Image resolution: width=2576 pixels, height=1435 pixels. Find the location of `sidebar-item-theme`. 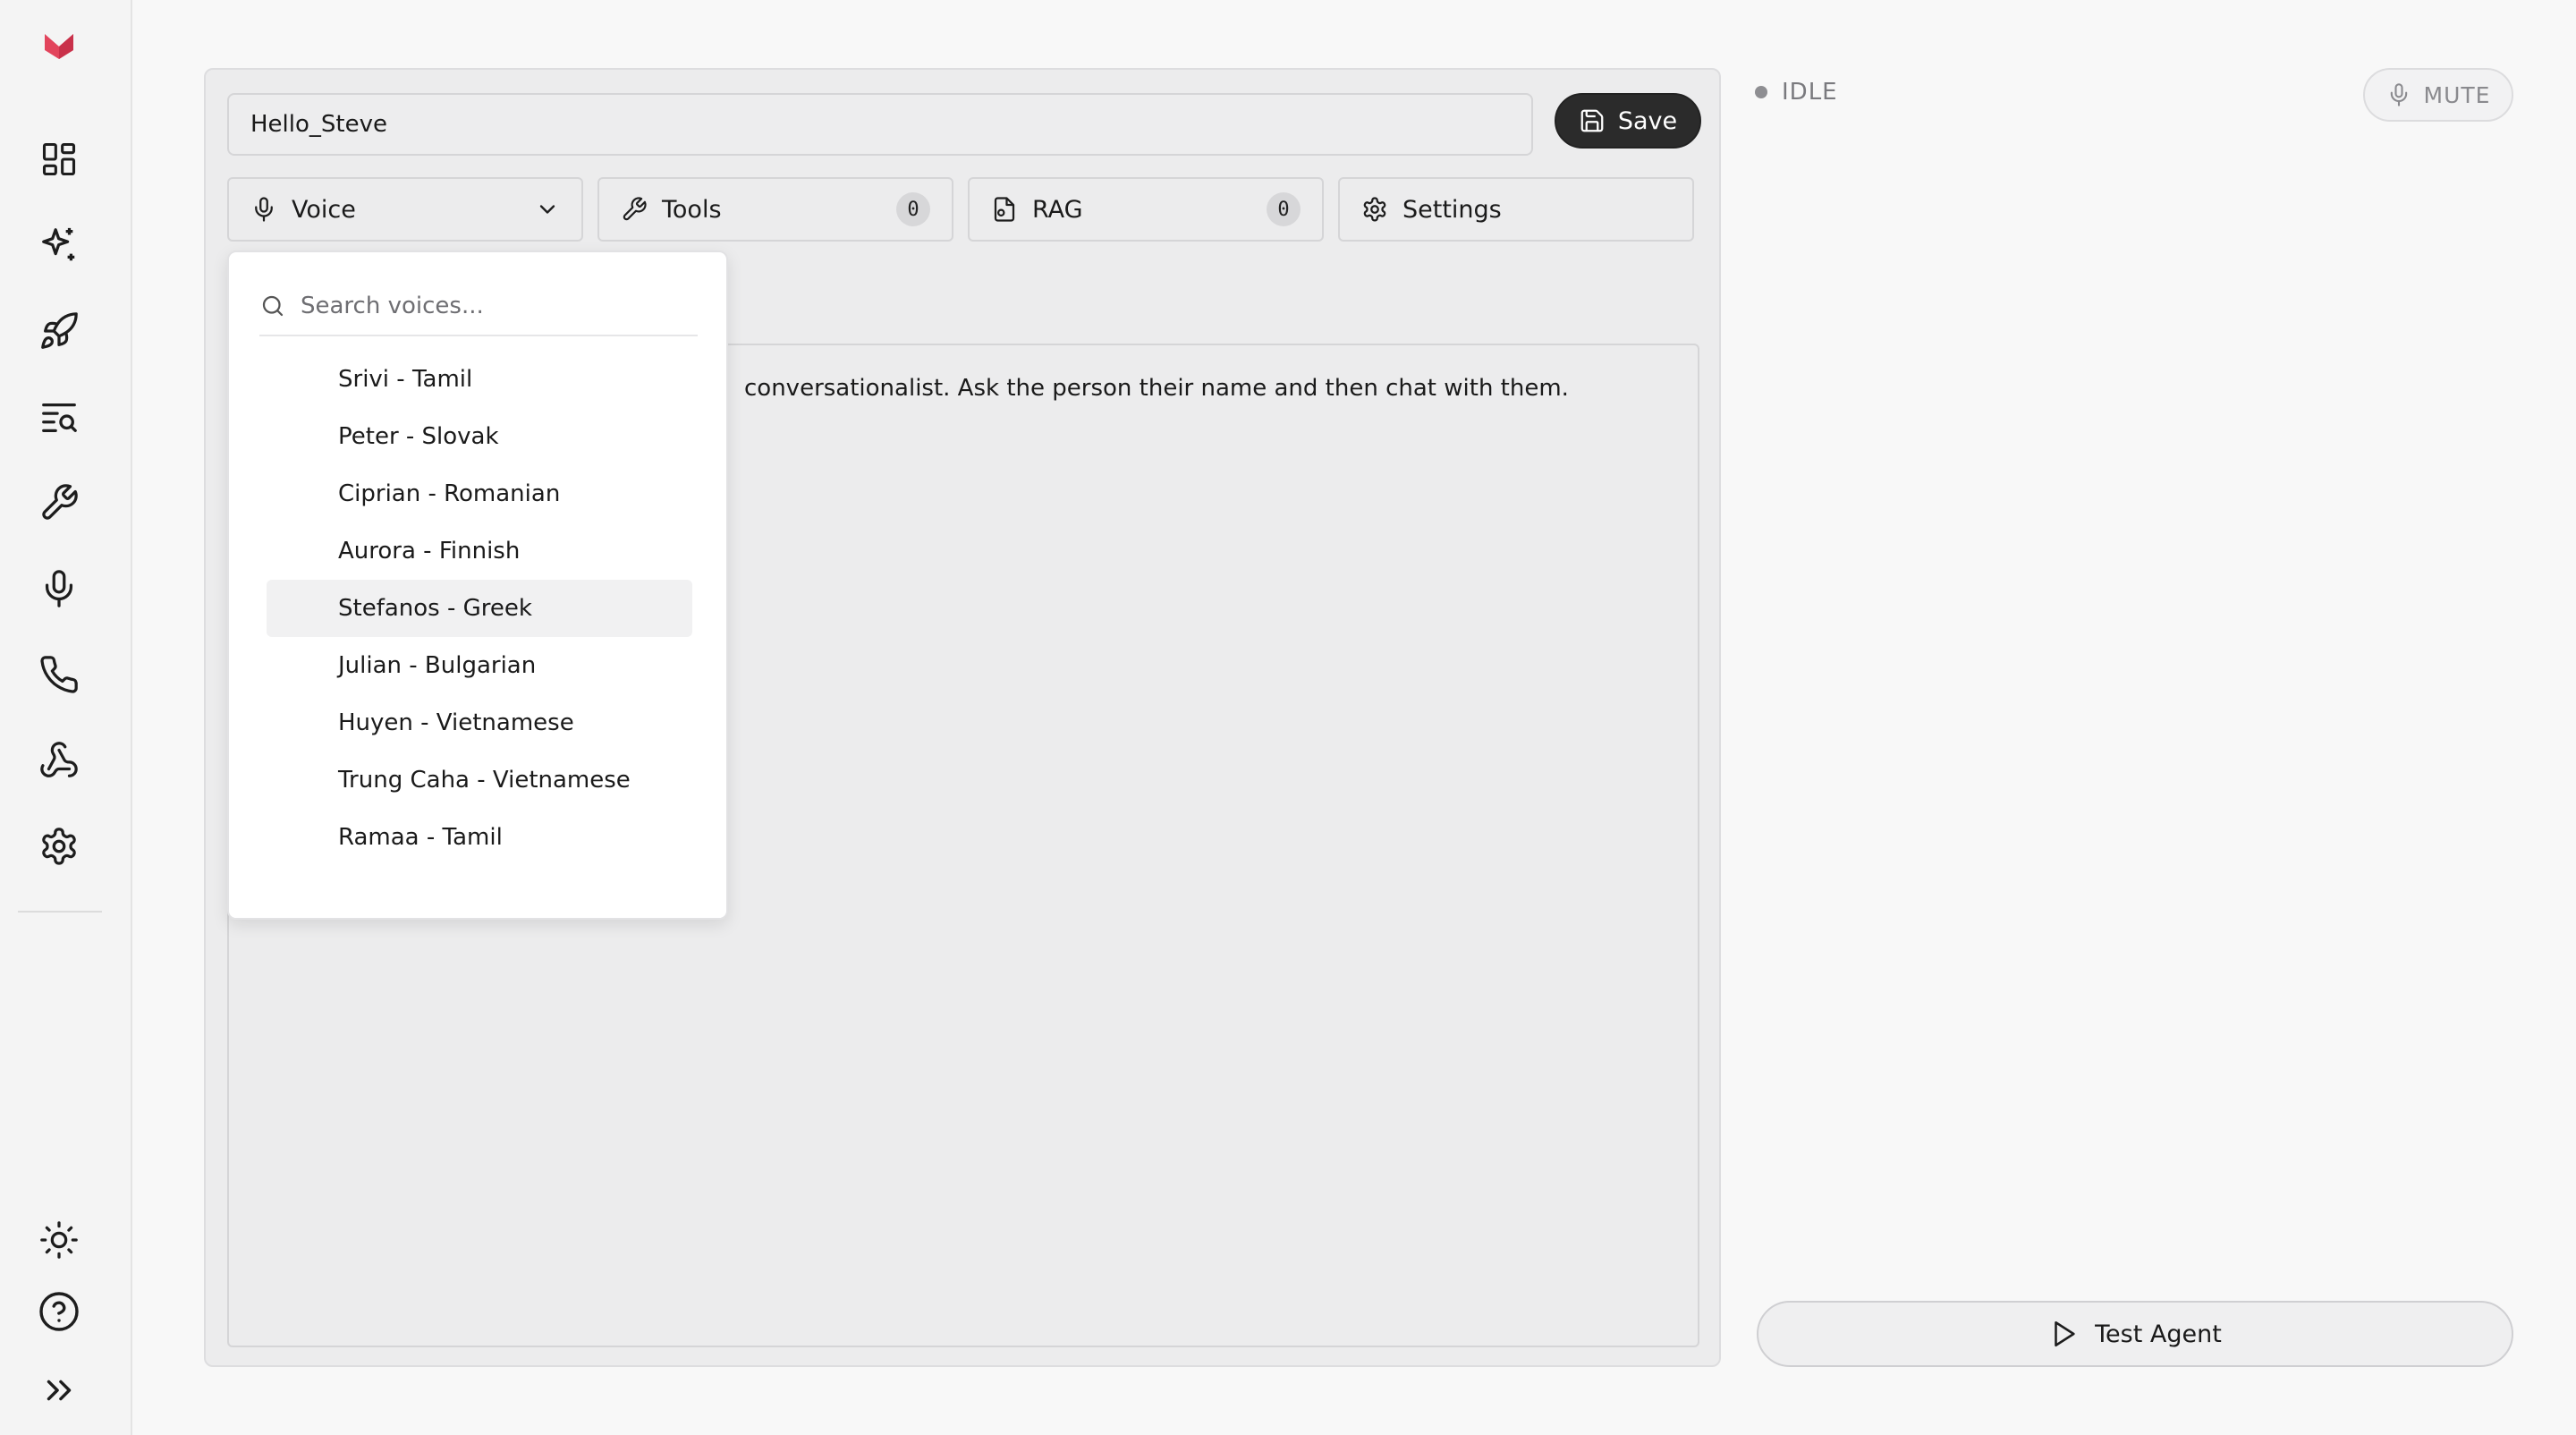

sidebar-item-theme is located at coordinates (59, 1240).